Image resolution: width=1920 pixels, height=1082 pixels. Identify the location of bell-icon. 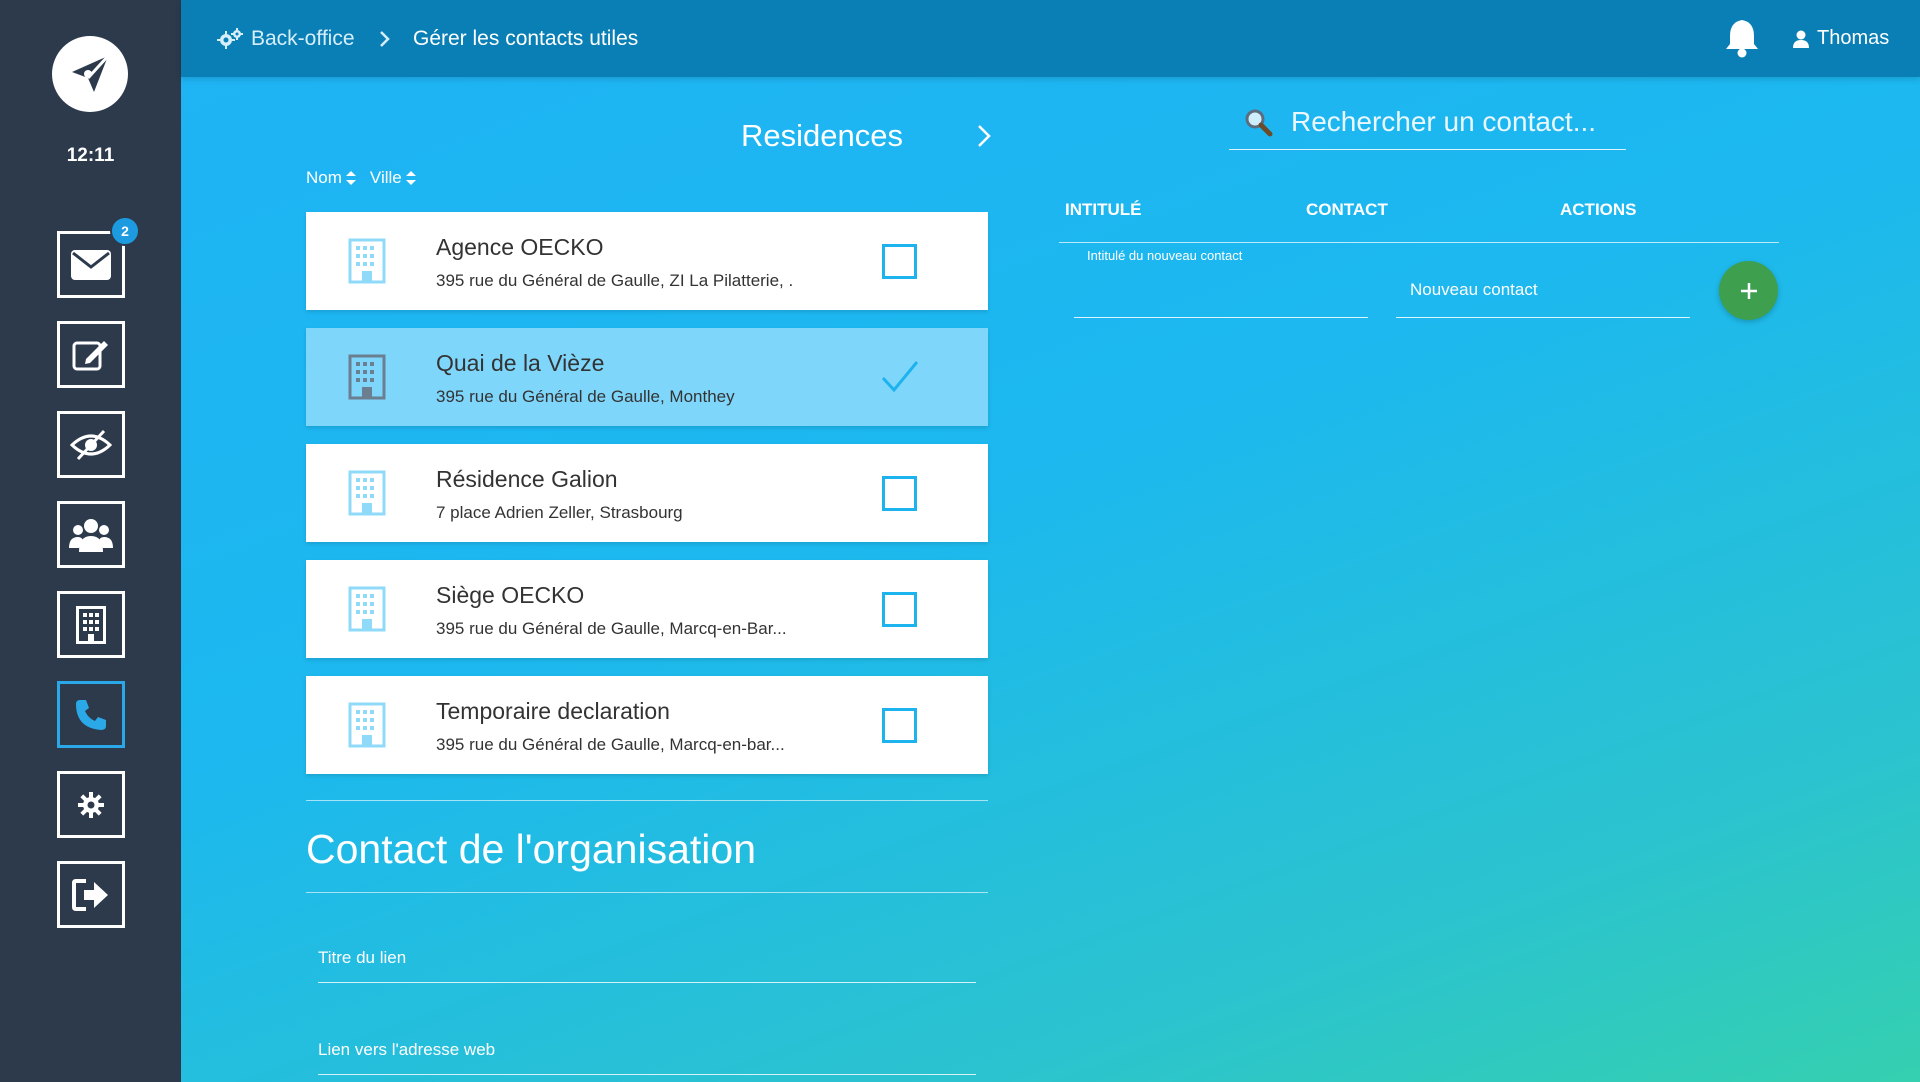
(1742, 39).